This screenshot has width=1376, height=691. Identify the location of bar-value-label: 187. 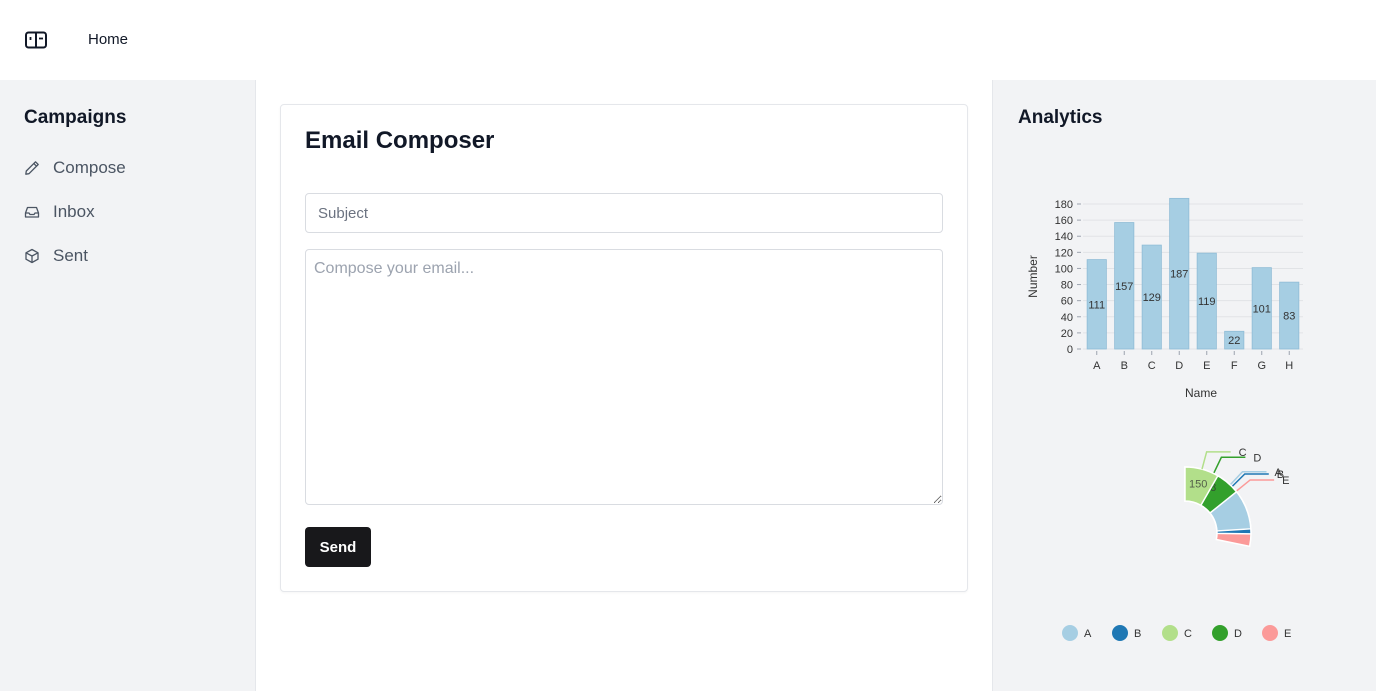
(1179, 275).